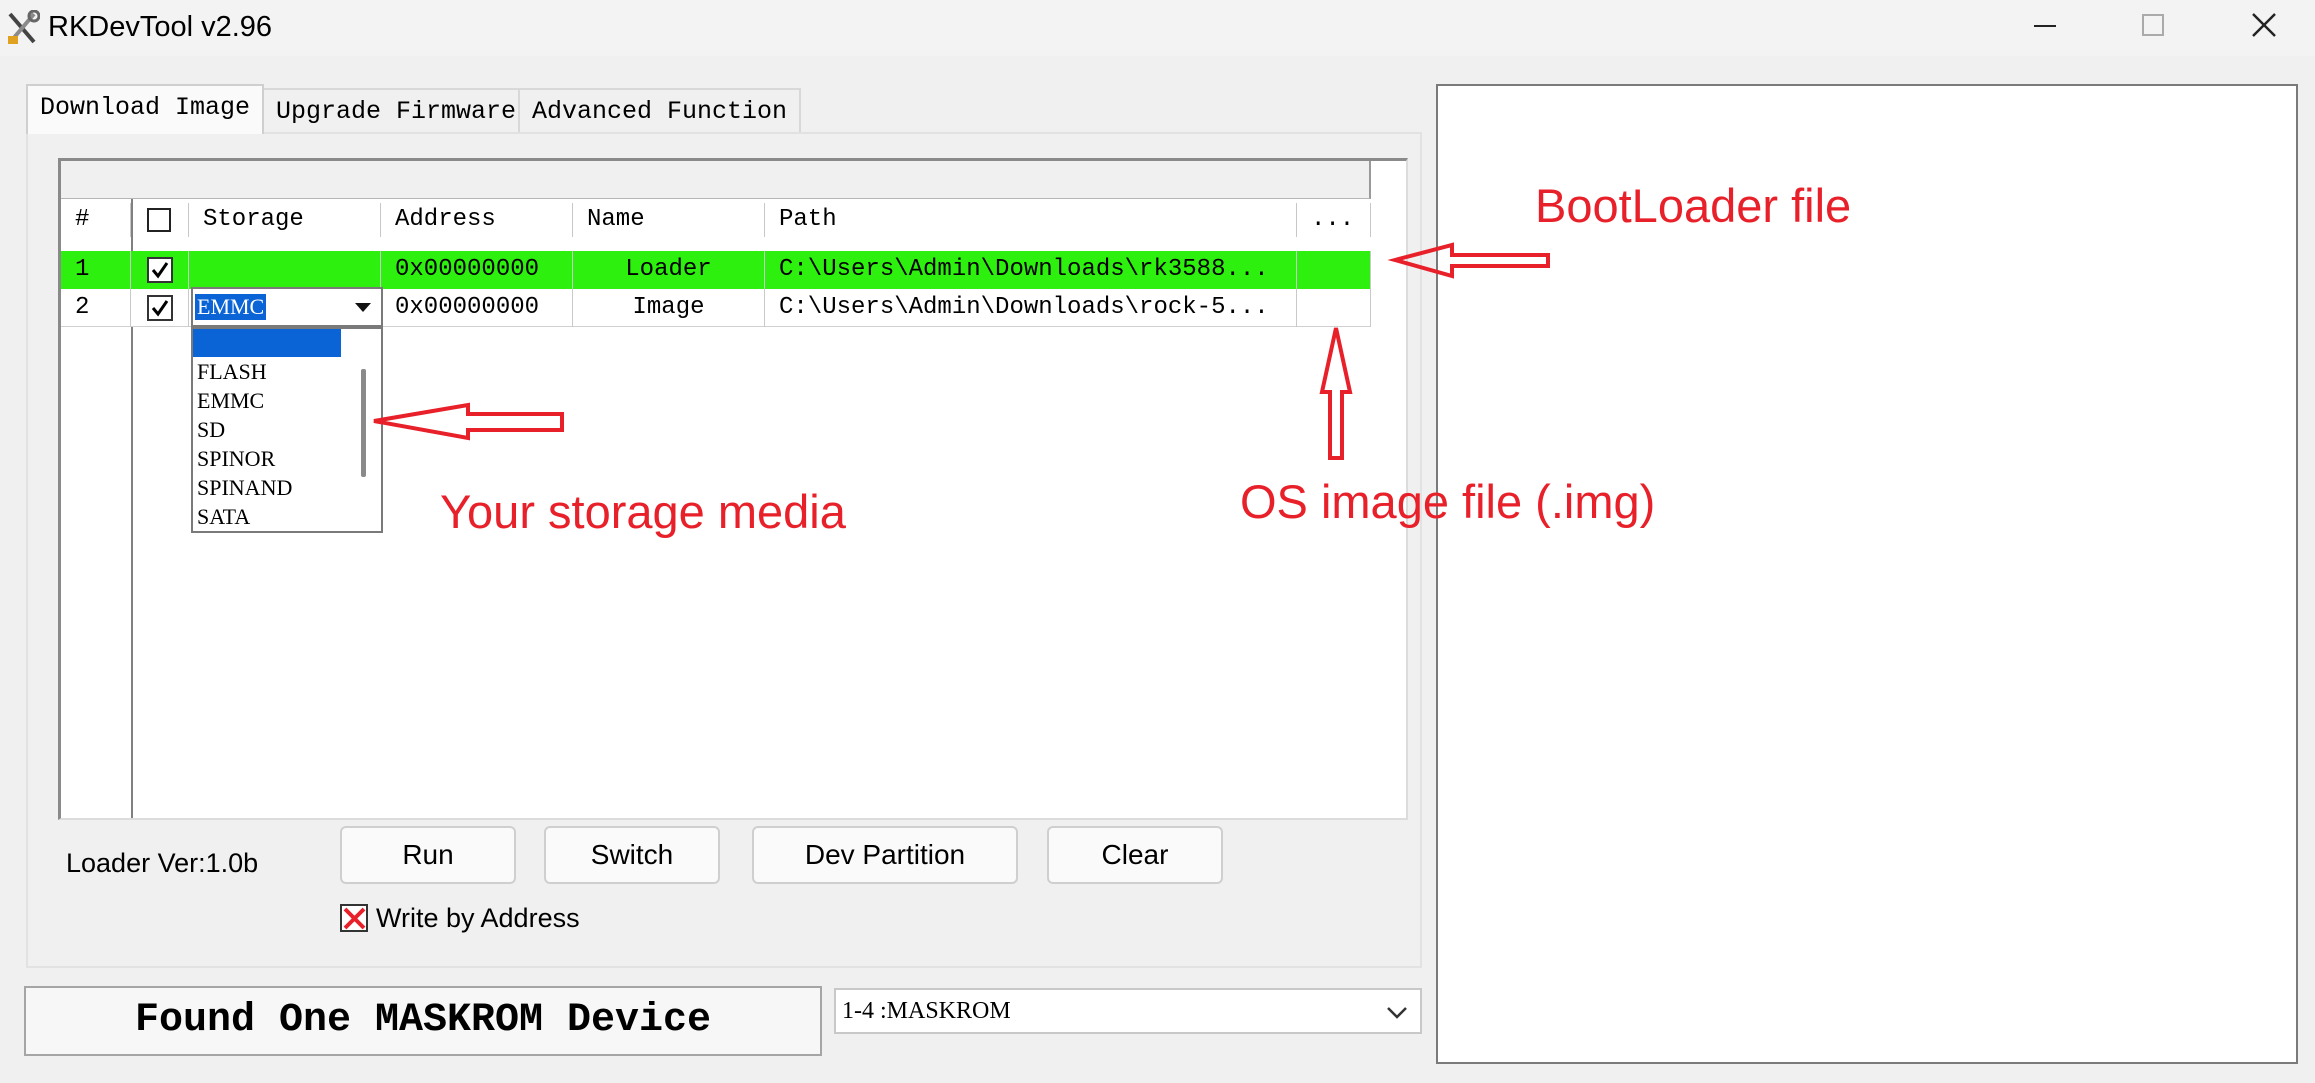 This screenshot has width=2315, height=1083. I want to click on dropdown-arrow-icon, so click(363, 307).